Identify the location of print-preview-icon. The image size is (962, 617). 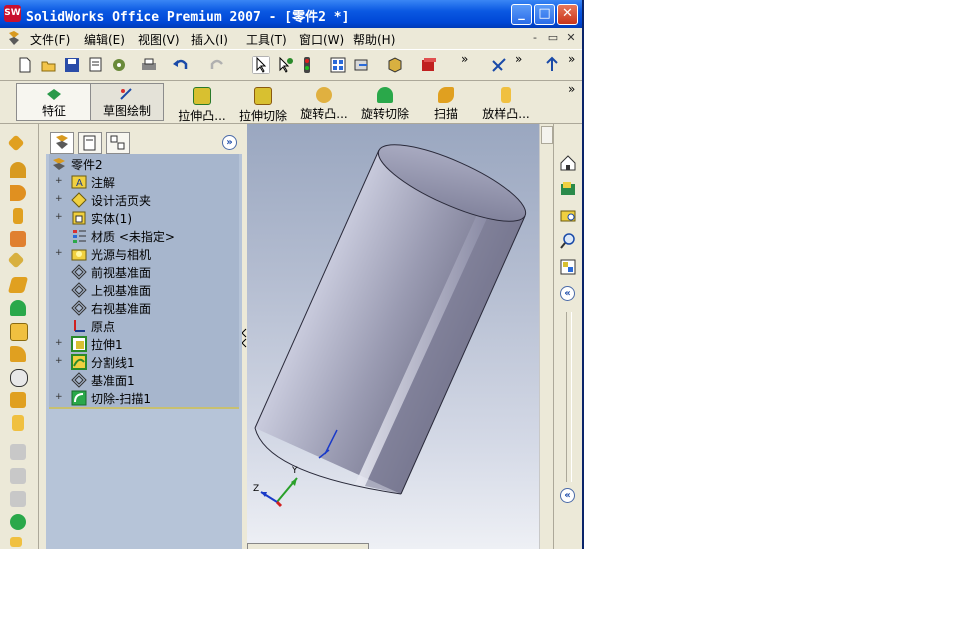
(96, 65).